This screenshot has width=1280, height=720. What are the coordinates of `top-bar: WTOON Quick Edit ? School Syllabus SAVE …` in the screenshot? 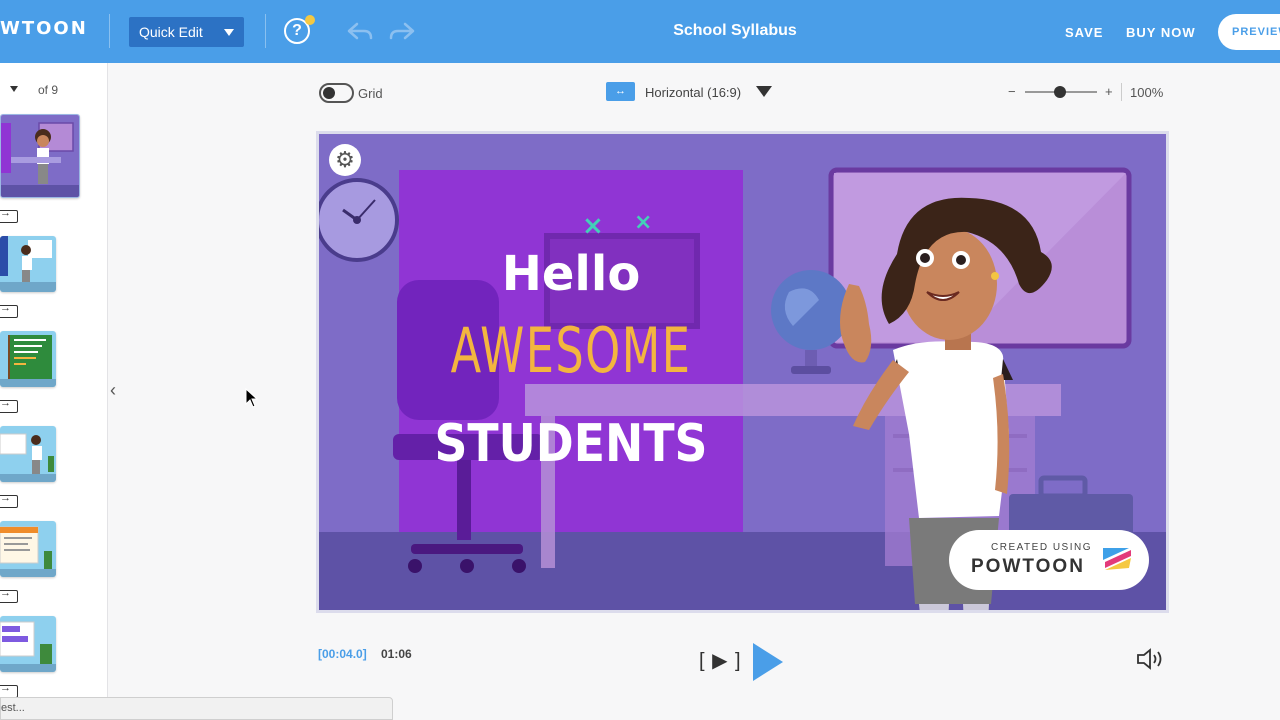 It's located at (640, 31).